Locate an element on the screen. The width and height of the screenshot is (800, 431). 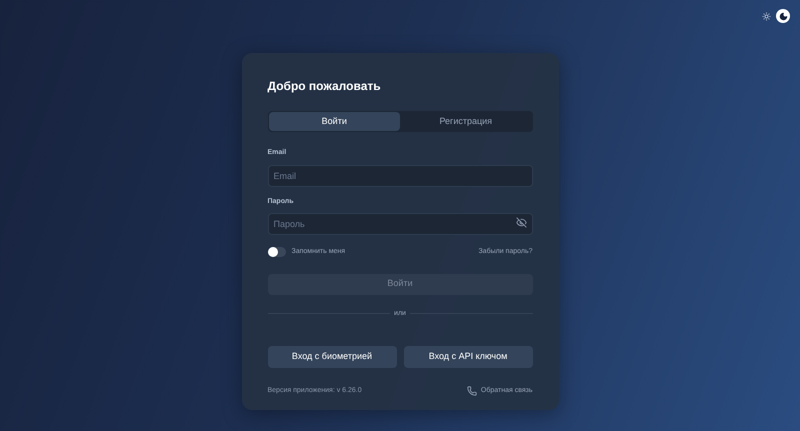
card-title: Добро пожаловать is located at coordinates (325, 86).